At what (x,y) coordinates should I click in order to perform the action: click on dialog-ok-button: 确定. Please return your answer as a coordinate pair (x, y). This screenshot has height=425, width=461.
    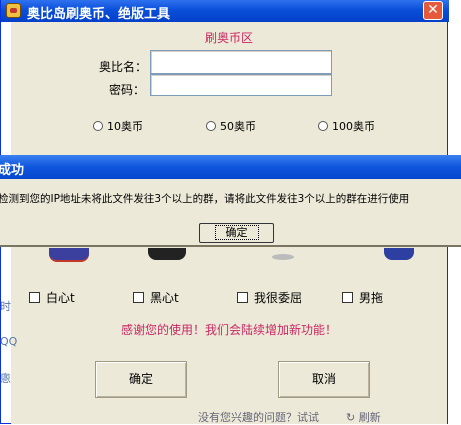
    Looking at the image, I should click on (236, 233).